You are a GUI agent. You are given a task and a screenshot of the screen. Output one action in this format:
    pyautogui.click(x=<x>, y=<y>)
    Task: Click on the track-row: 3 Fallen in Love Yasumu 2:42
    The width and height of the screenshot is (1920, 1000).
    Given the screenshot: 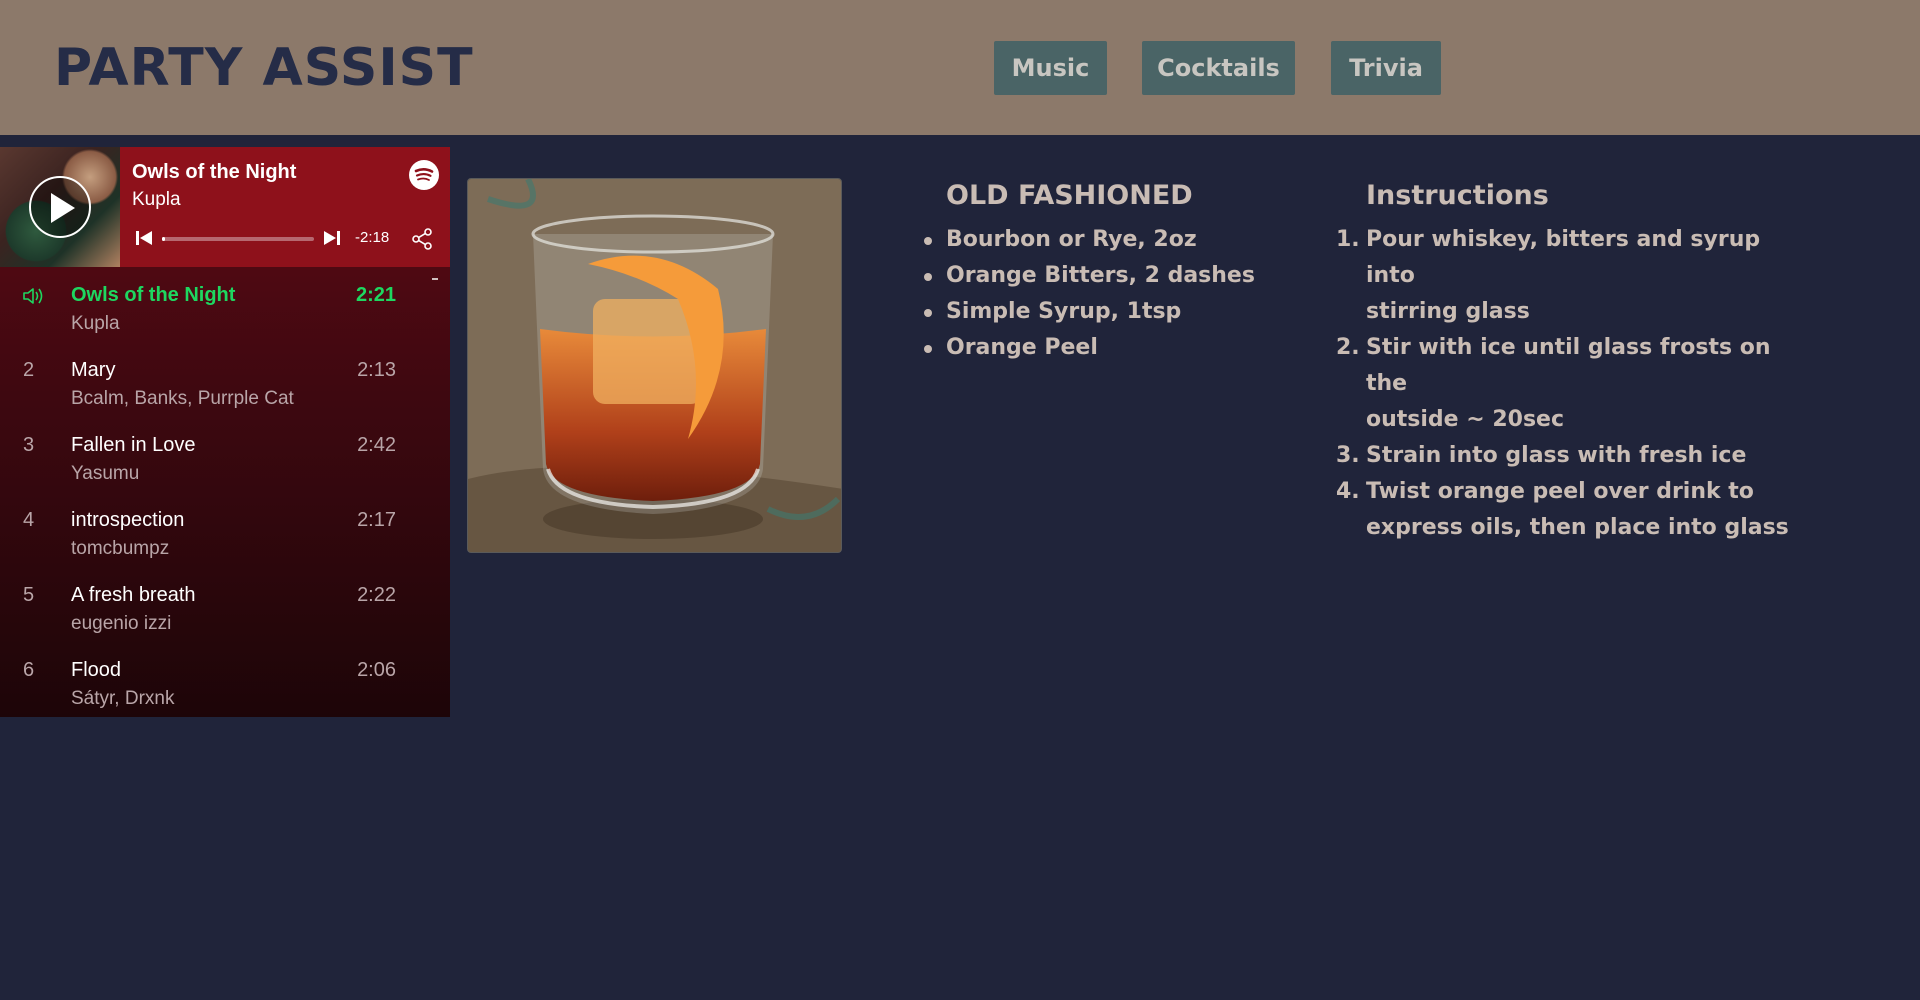 What is the action you would take?
    pyautogui.click(x=210, y=463)
    